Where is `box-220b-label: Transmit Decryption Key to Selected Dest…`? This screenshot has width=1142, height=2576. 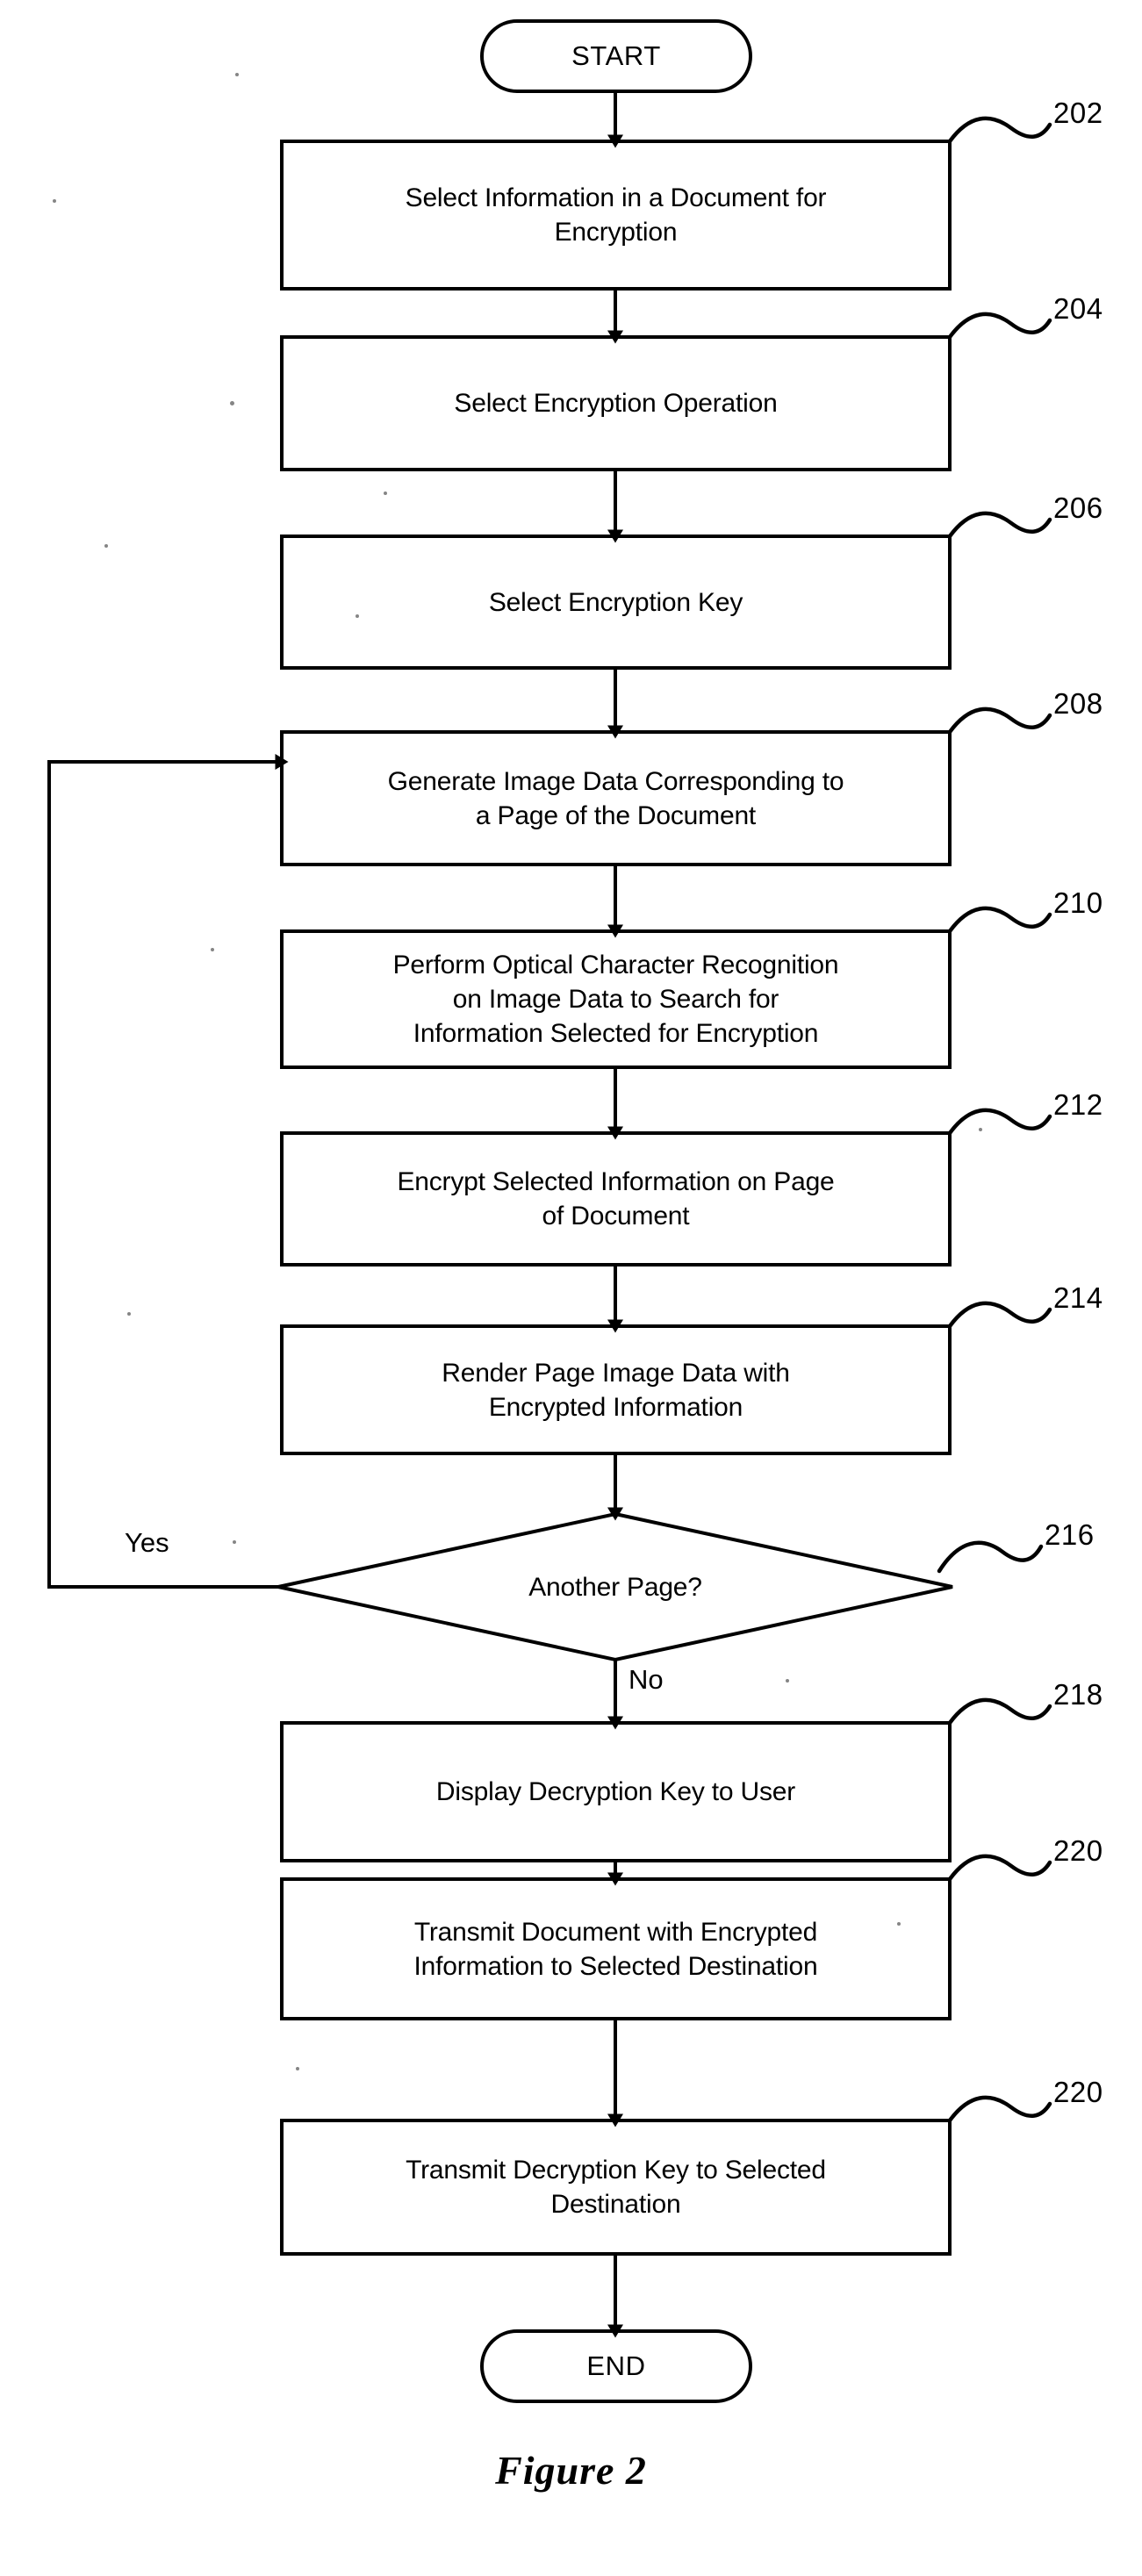
box-220b-label: Transmit Decryption Key to Selected Dest… is located at coordinates (616, 2187).